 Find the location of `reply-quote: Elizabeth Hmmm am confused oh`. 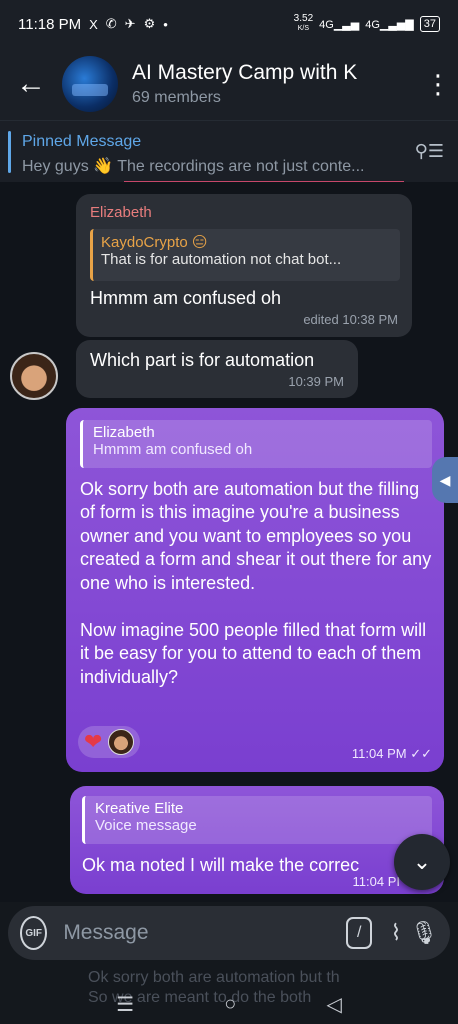

reply-quote: Elizabeth Hmmm am confused oh is located at coordinates (256, 444).